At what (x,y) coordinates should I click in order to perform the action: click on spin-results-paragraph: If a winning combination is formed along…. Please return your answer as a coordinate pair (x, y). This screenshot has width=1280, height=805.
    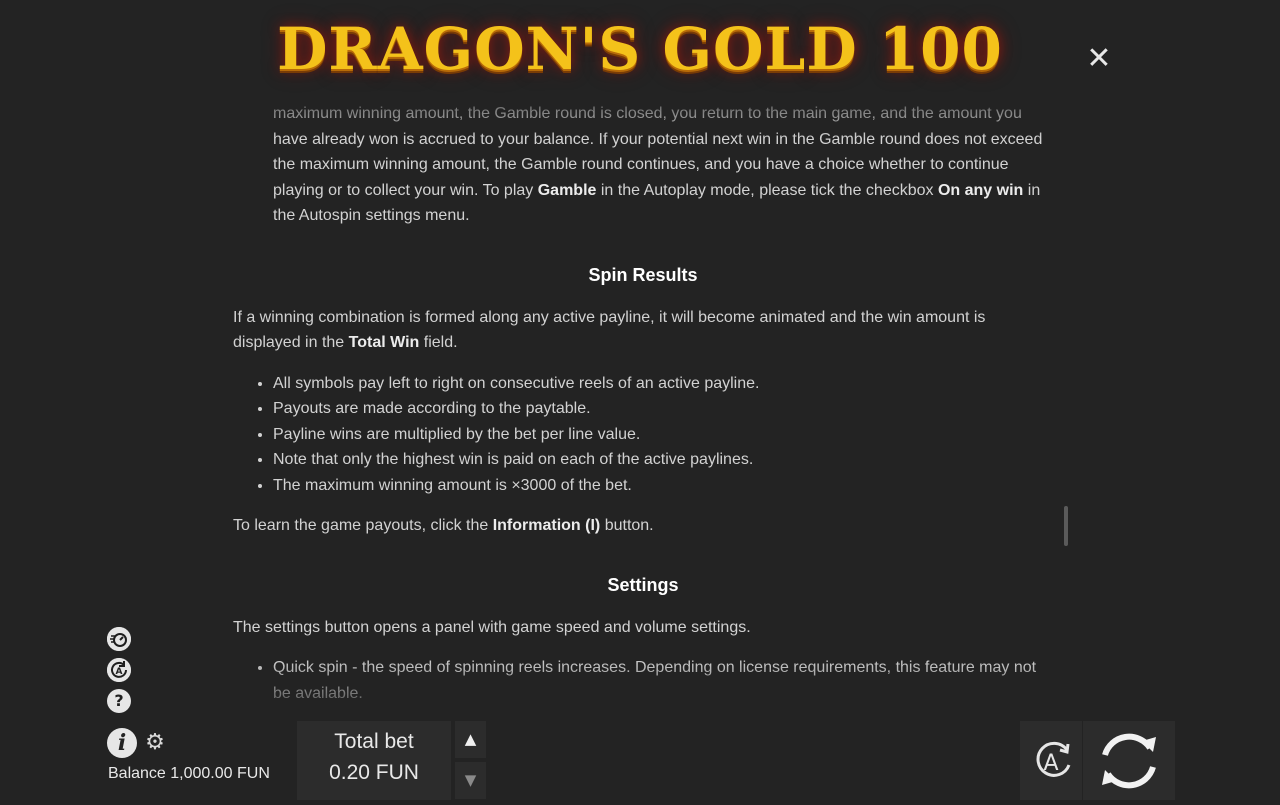
    Looking at the image, I should click on (643, 330).